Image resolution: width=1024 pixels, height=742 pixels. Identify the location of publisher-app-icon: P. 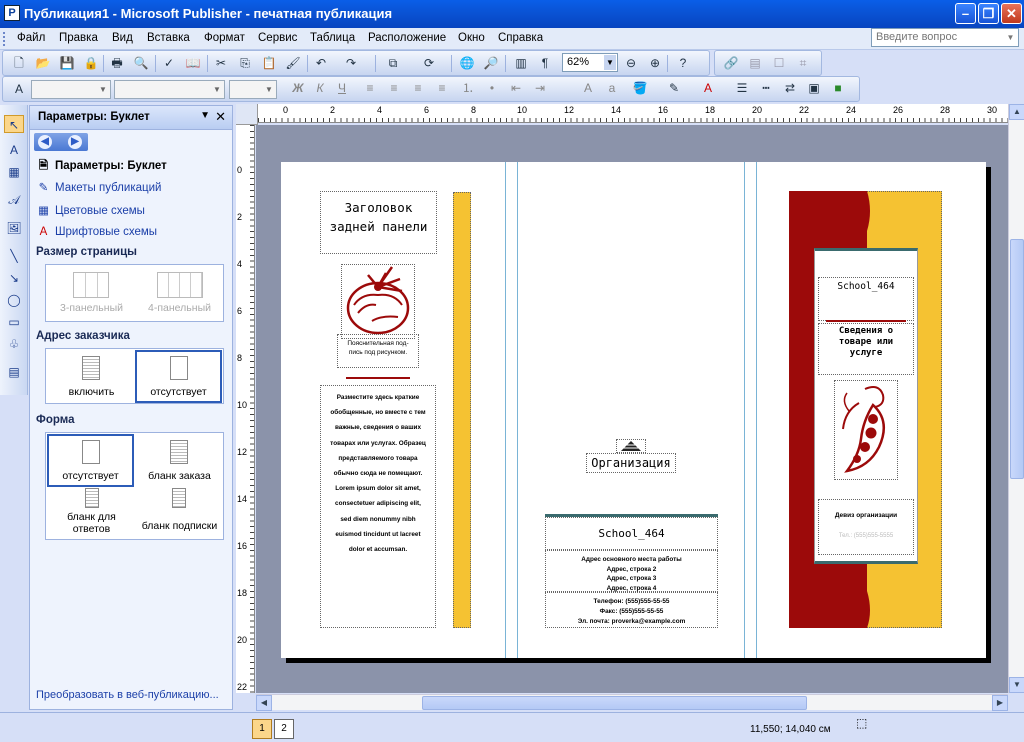
(12, 13).